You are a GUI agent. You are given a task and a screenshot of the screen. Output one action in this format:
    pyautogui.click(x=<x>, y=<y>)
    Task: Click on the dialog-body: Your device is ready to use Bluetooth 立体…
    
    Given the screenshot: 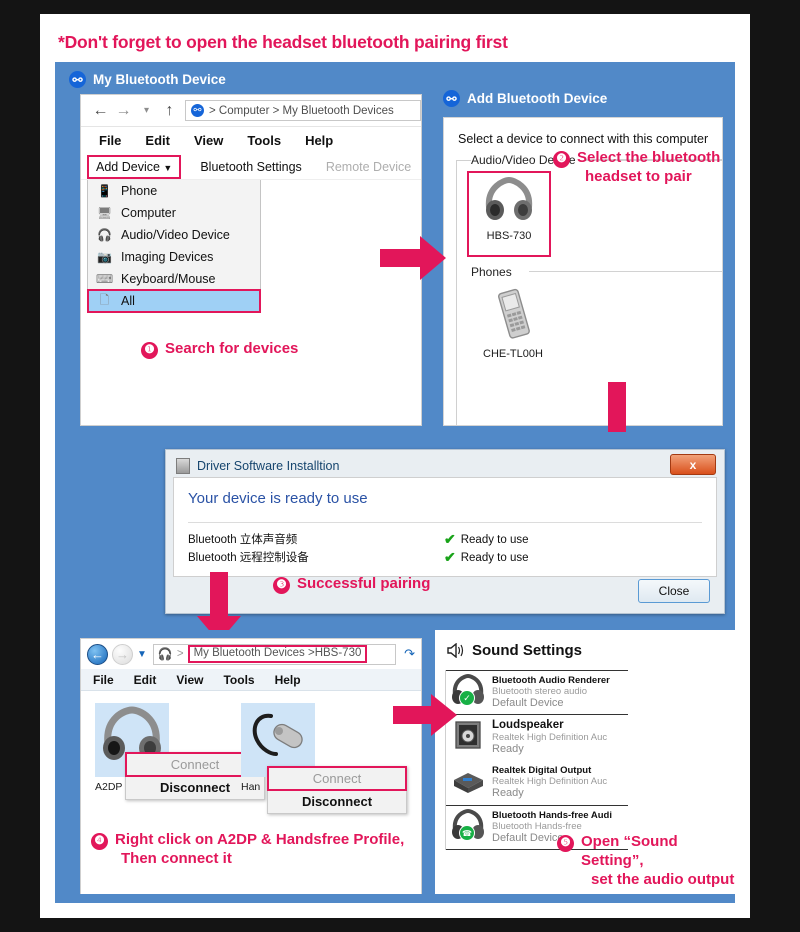 What is the action you would take?
    pyautogui.click(x=445, y=527)
    